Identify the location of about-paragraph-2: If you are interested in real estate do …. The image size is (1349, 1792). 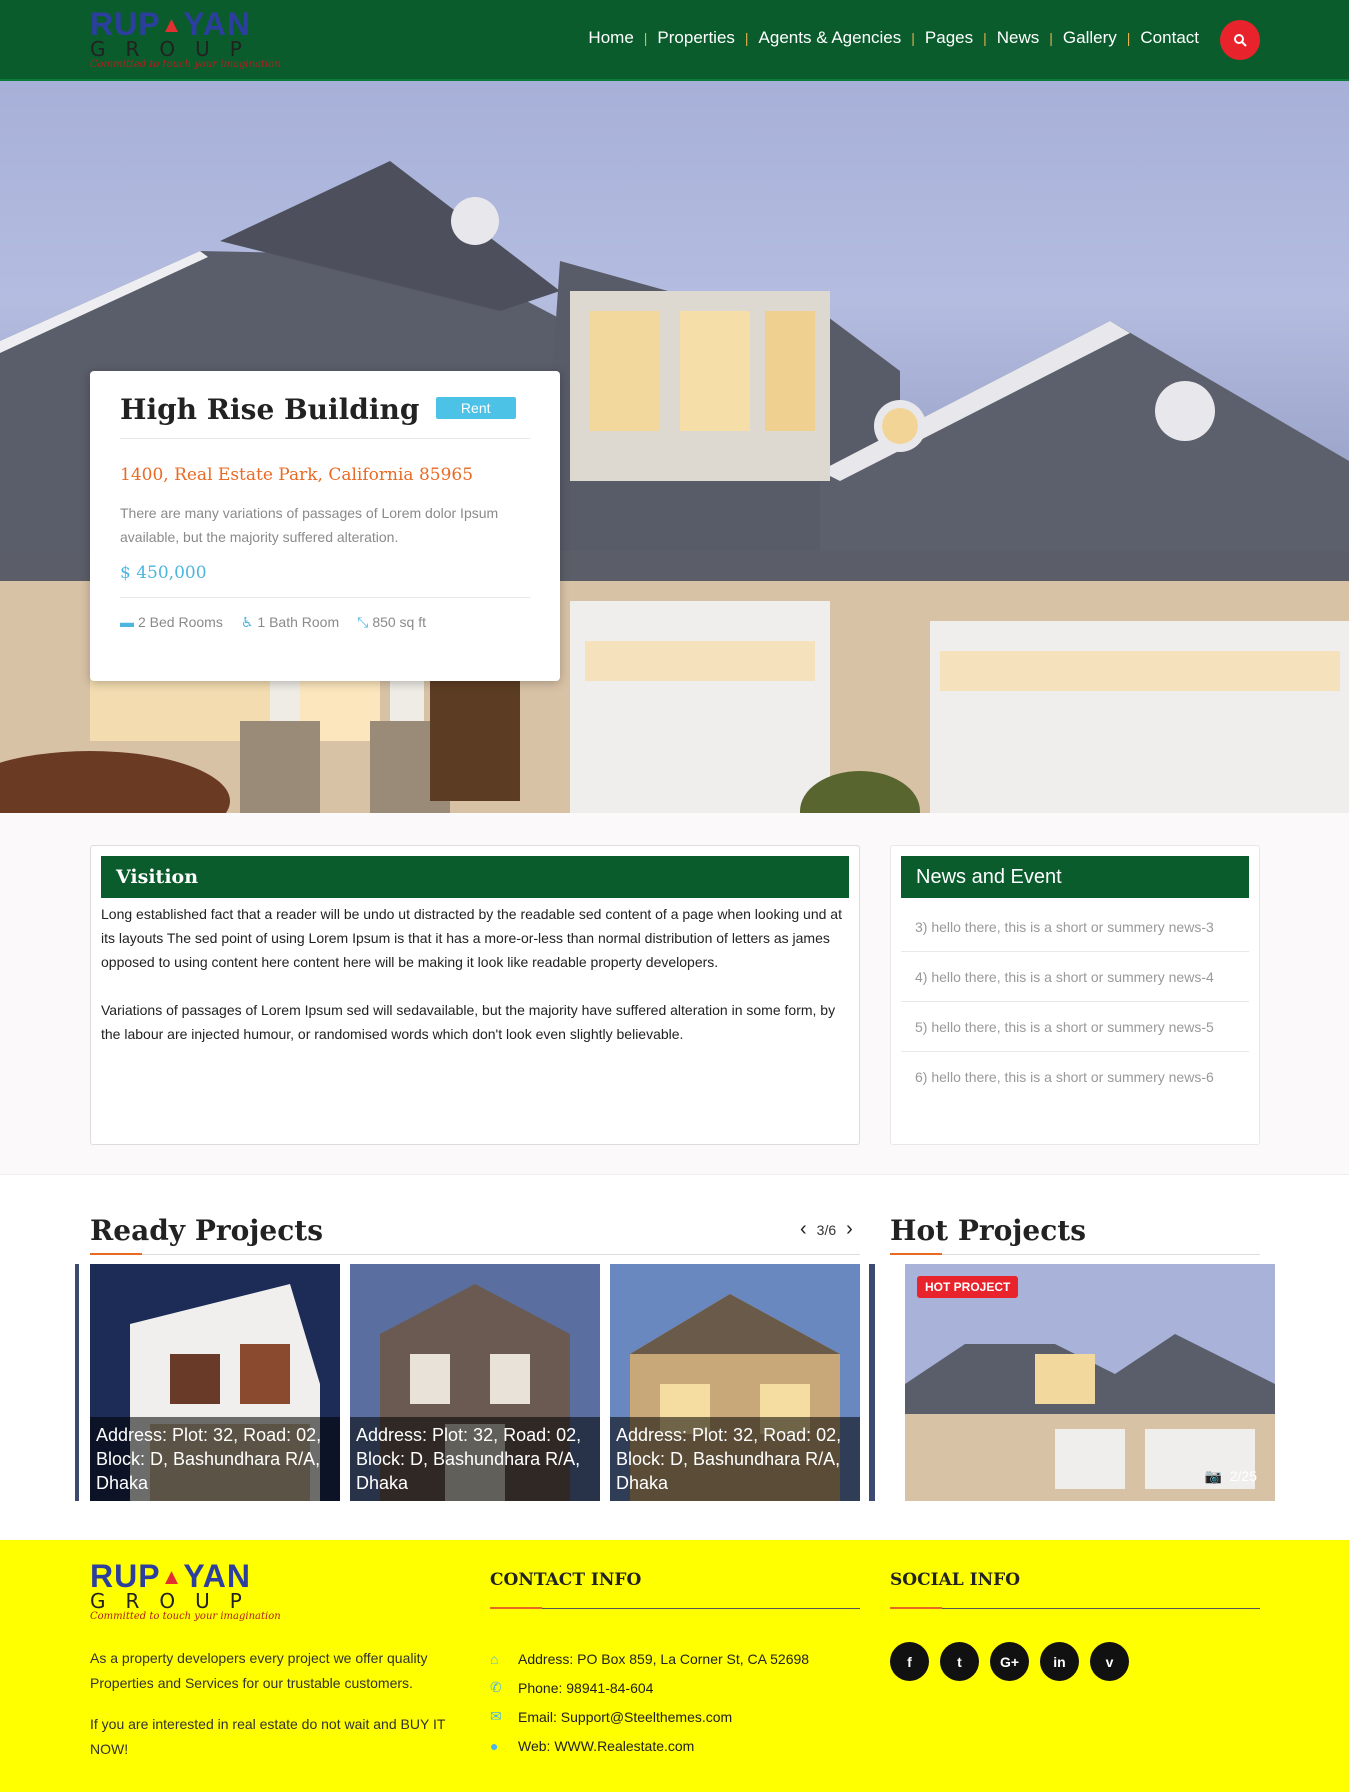
(268, 1736).